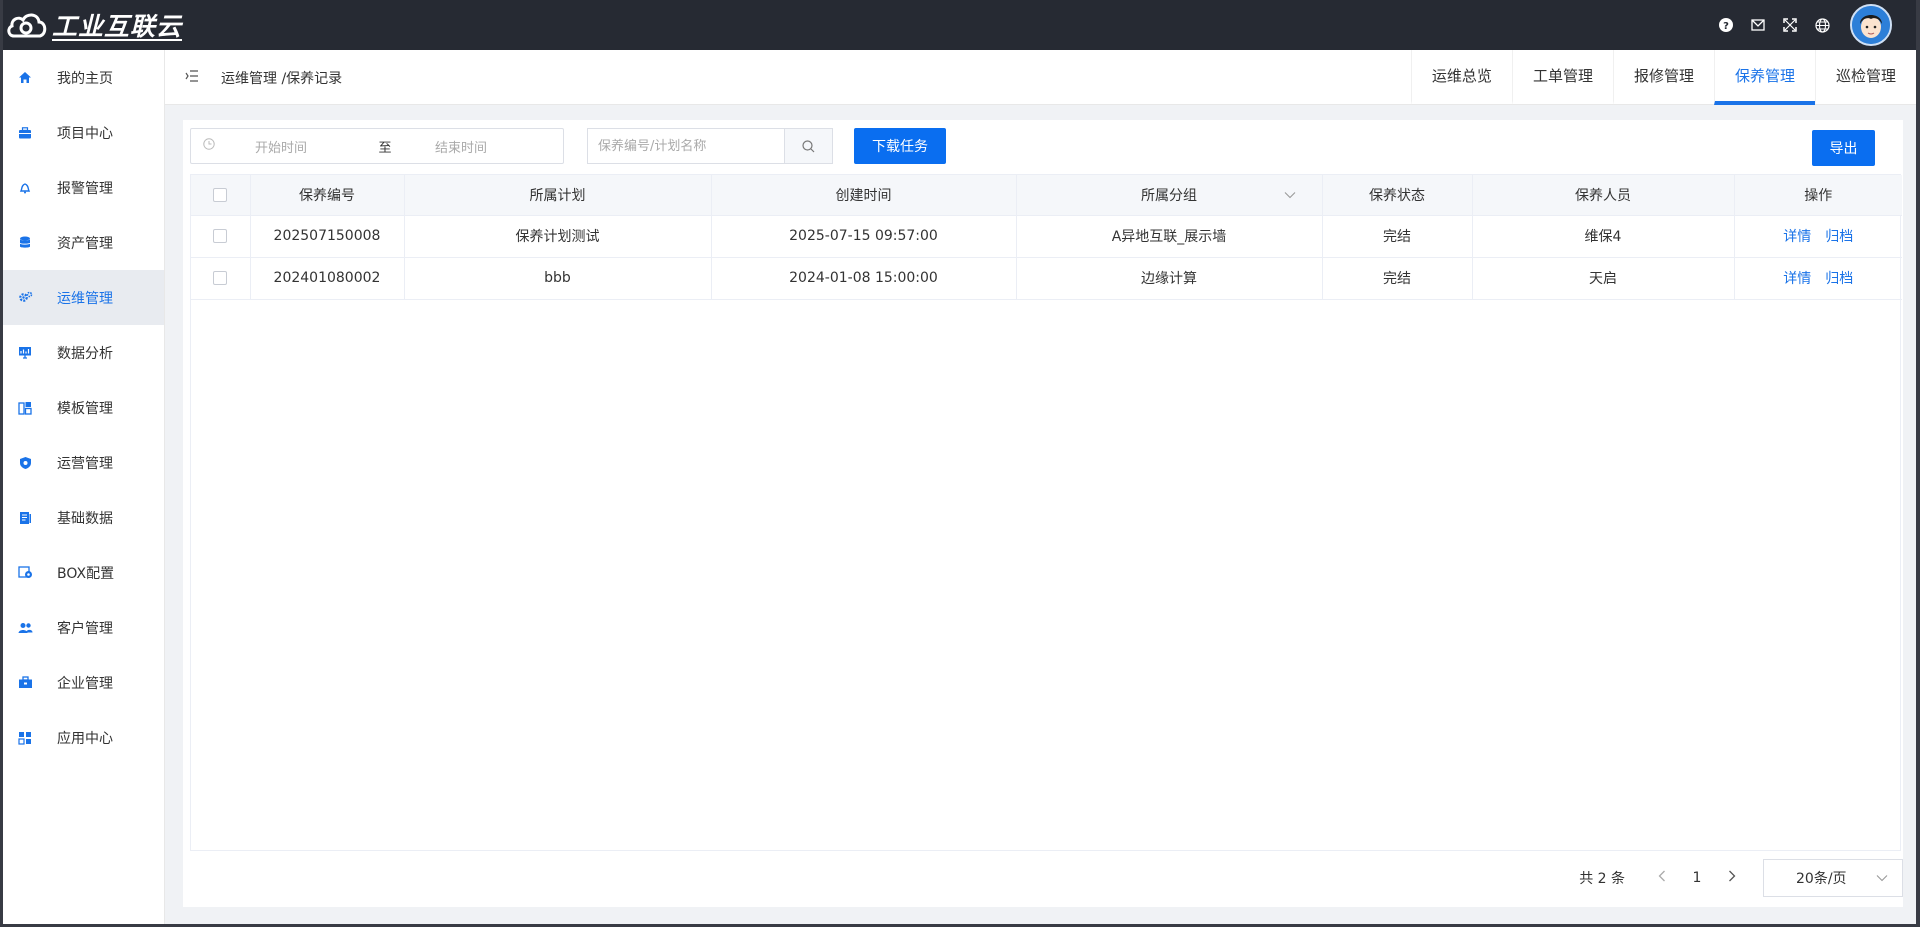  Describe the element at coordinates (1818, 195) in the screenshot. I see `column-header-actions: 操作` at that location.